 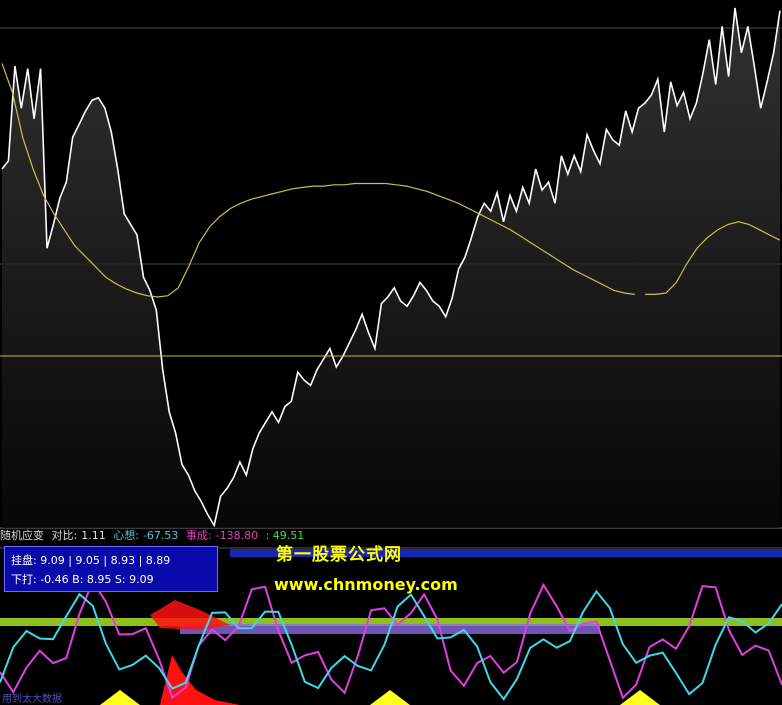 I want to click on order-info-line1: 挂盘: 9.09 | 9.05 | 8.93 | 8.89, so click(x=91, y=560).